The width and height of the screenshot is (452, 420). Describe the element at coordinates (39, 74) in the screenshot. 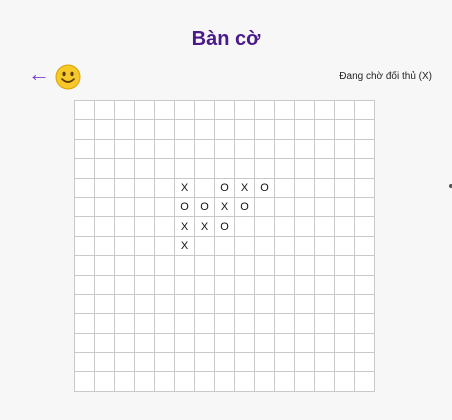

I see `back-arrow-icon: ←` at that location.